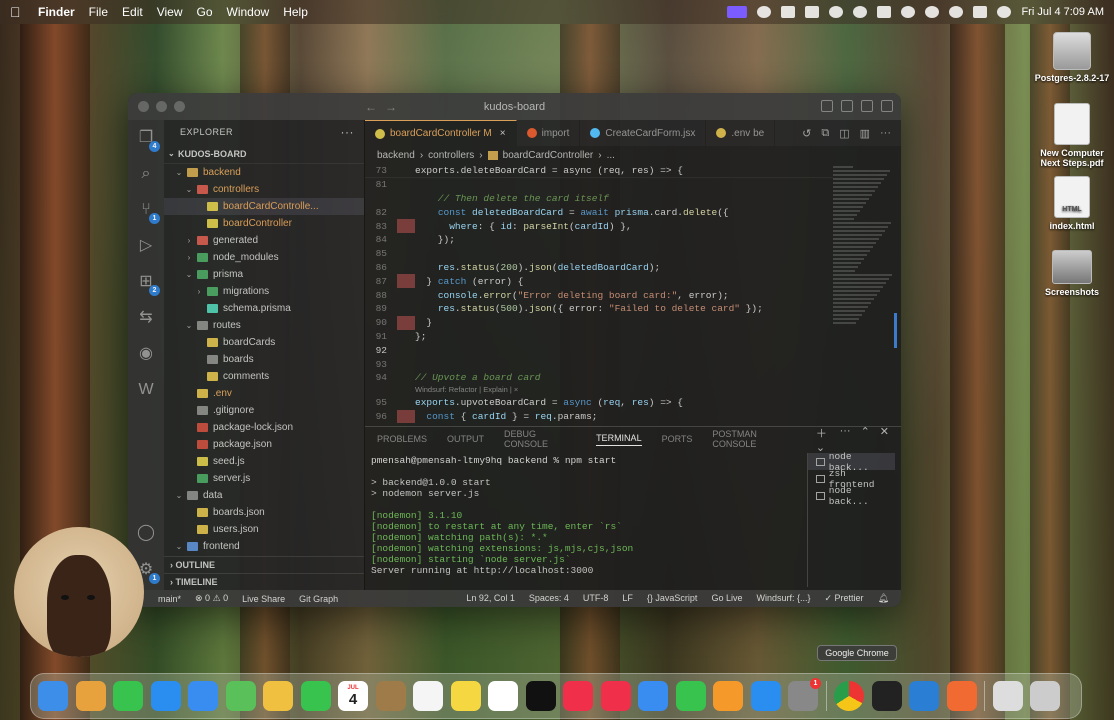  I want to click on editor-scrollbar, so click(895, 330).